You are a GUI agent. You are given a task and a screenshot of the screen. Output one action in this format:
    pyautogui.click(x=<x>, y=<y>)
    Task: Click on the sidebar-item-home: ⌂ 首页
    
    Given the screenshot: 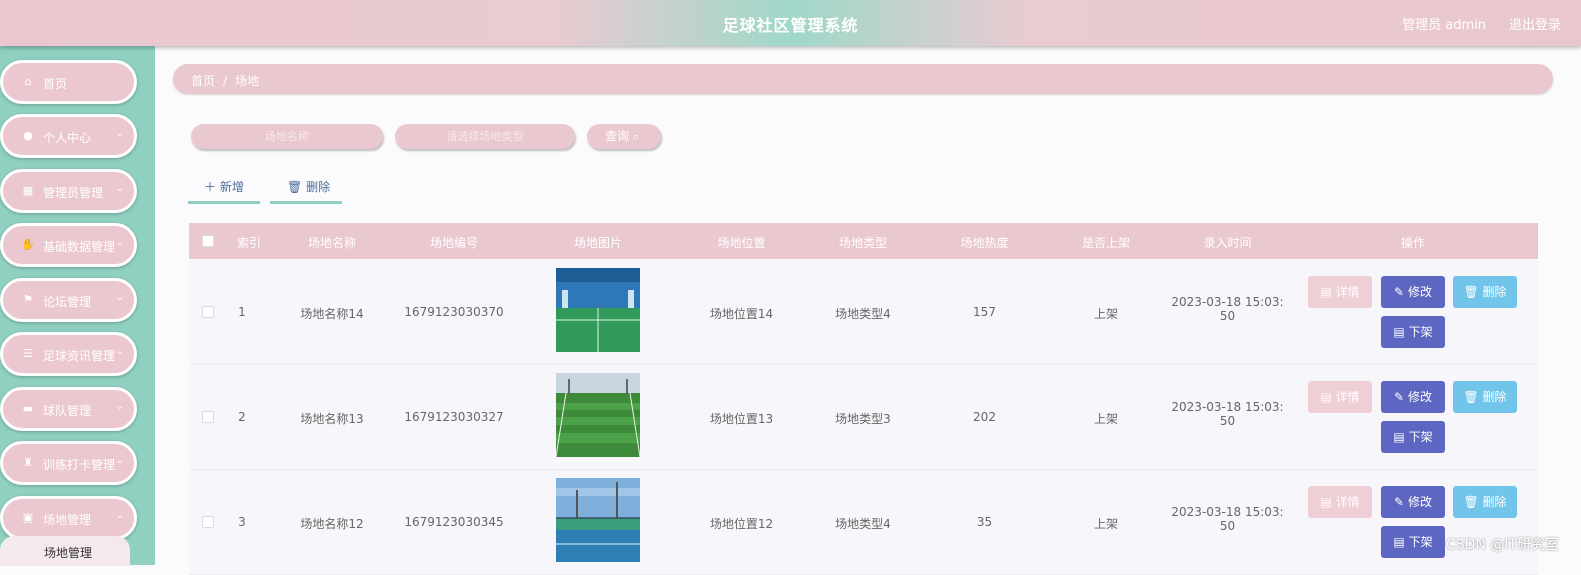 What is the action you would take?
    pyautogui.click(x=68, y=82)
    